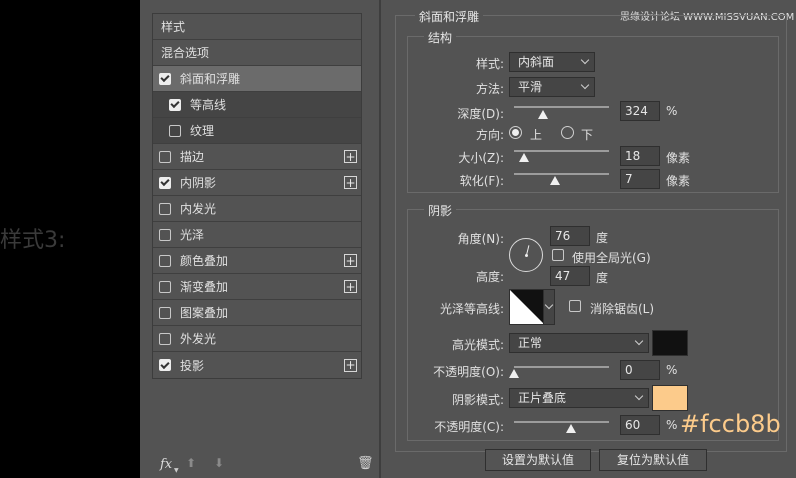  I want to click on soften-unit: 像素, so click(678, 181).